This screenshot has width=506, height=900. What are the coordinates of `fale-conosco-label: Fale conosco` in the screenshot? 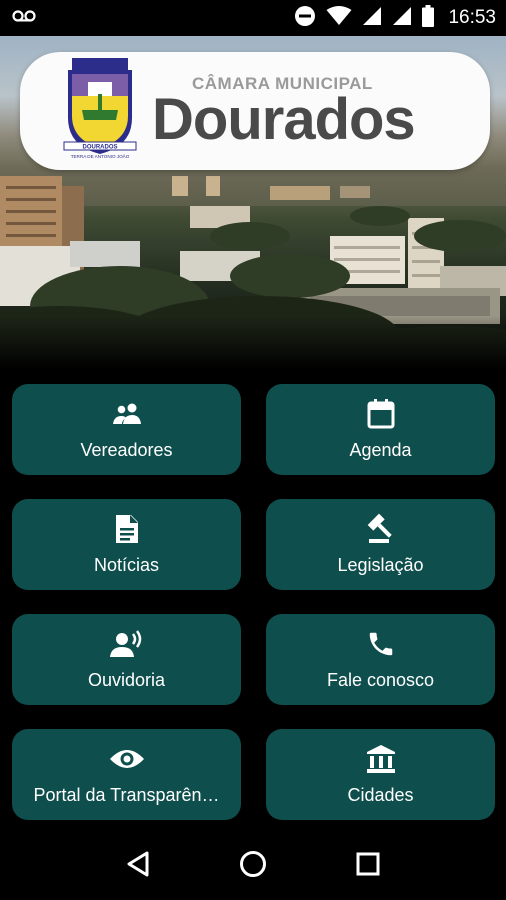 It's located at (380, 680).